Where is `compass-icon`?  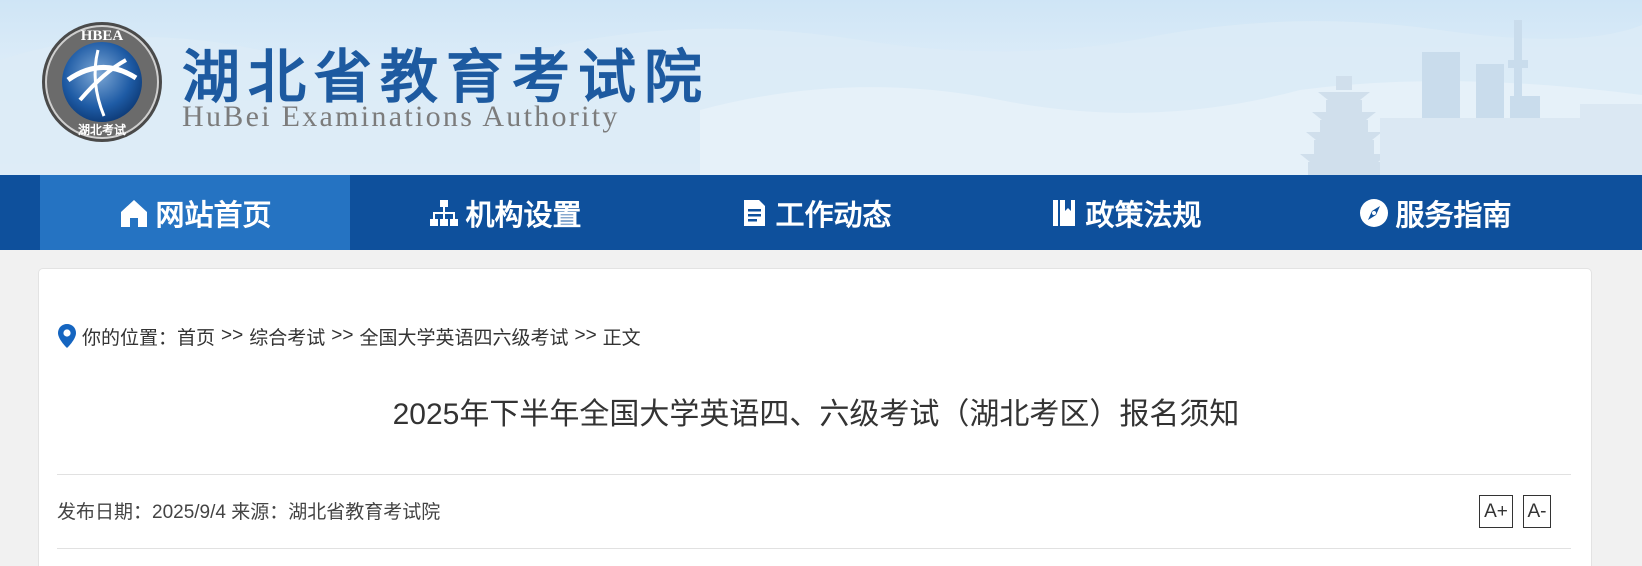 compass-icon is located at coordinates (1374, 212).